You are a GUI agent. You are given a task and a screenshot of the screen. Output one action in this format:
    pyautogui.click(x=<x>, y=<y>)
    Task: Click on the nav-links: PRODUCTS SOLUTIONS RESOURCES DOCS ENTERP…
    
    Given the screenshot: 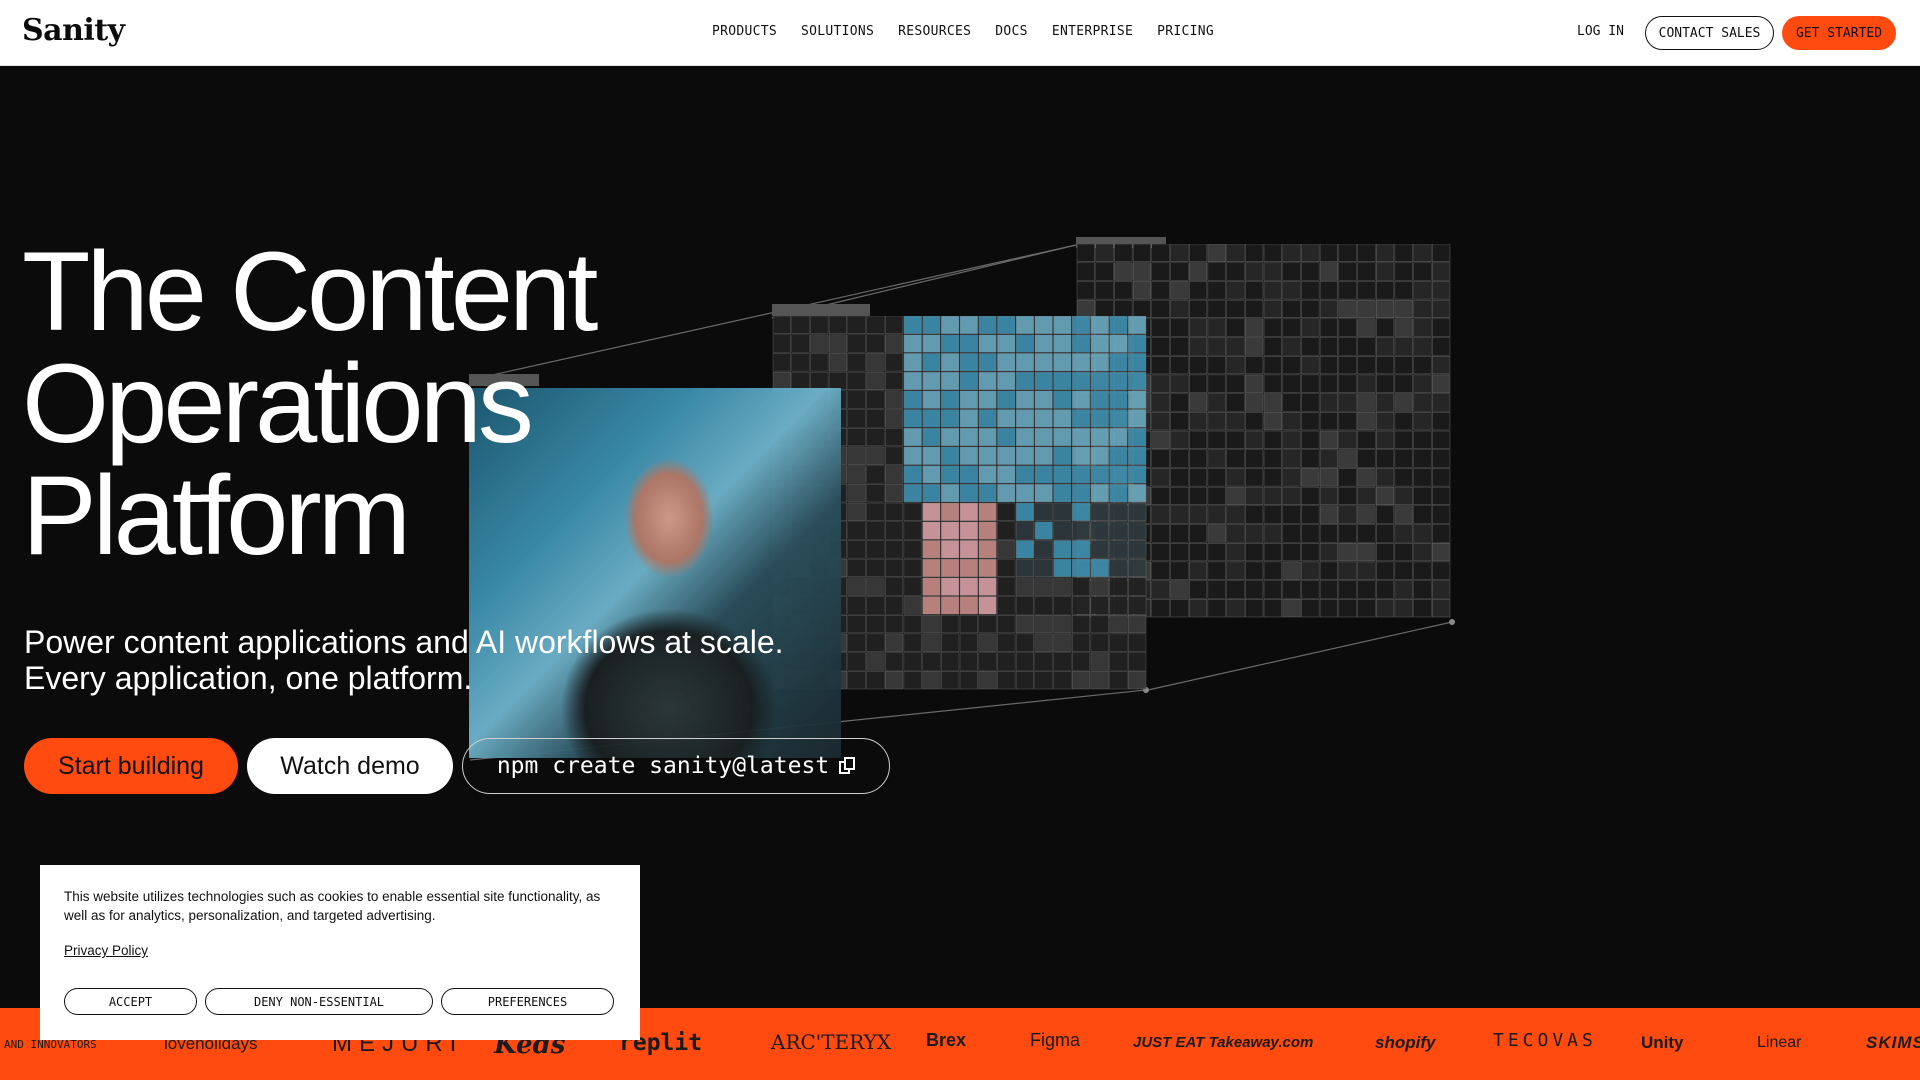 What is the action you would take?
    pyautogui.click(x=963, y=31)
    